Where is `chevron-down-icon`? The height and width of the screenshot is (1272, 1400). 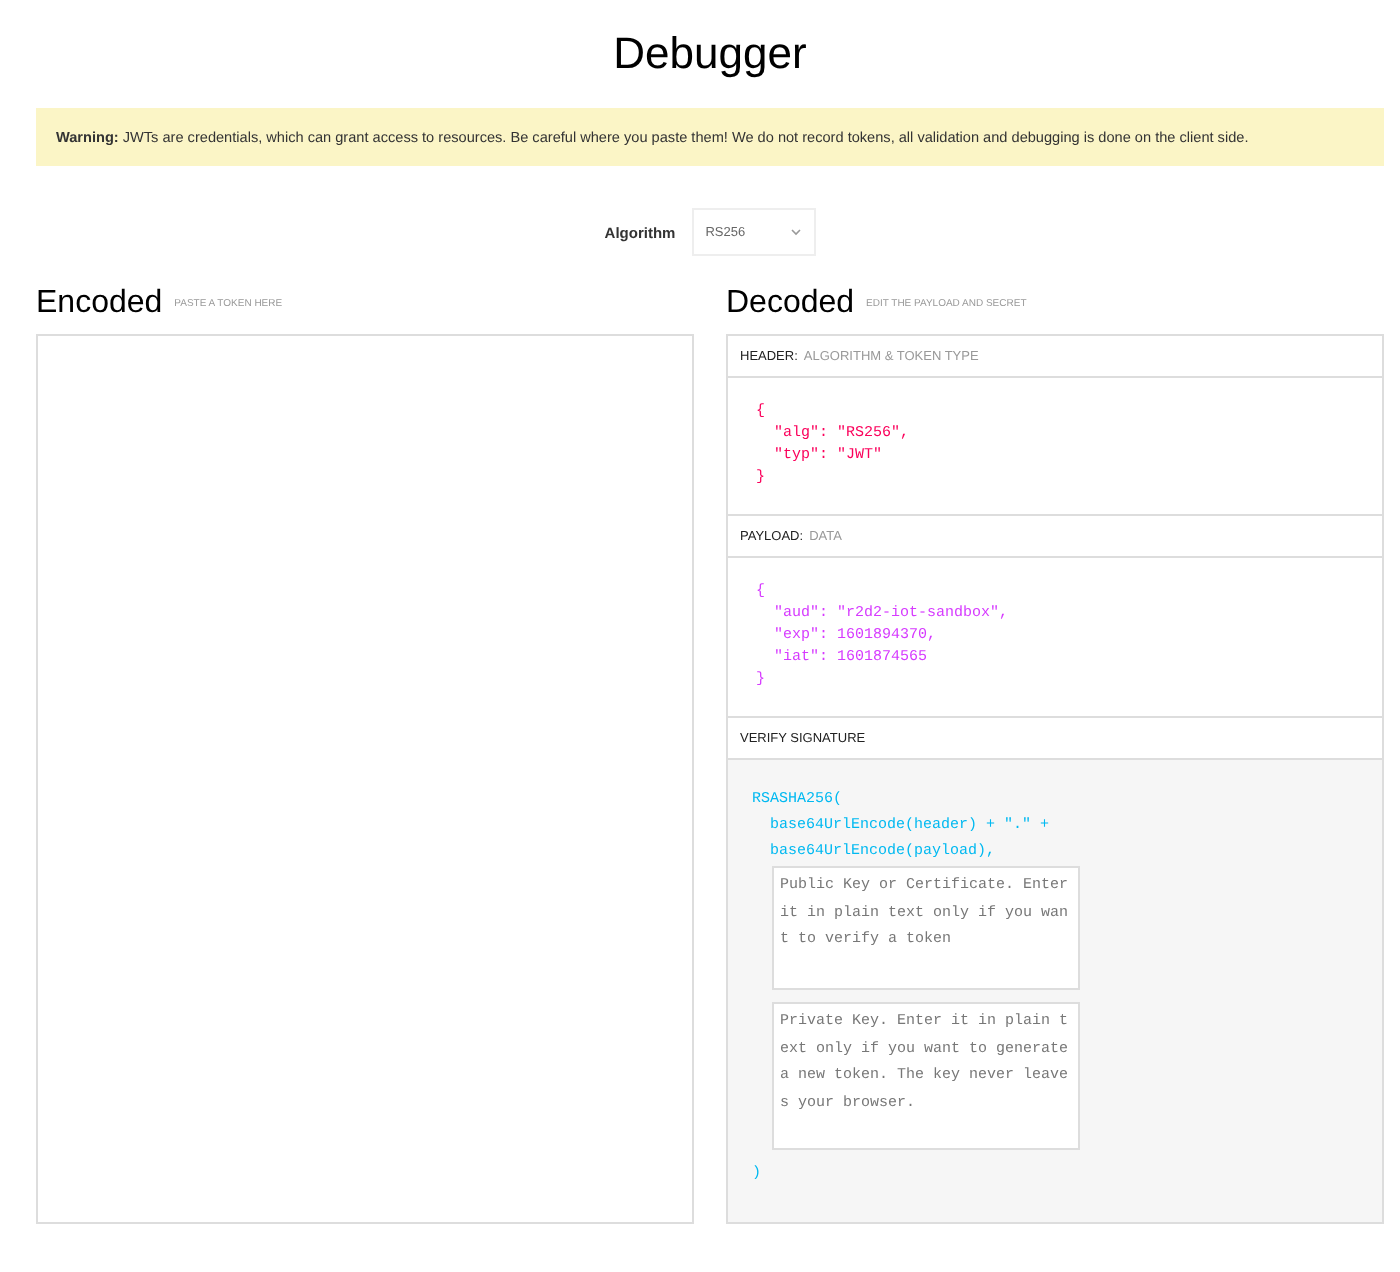 chevron-down-icon is located at coordinates (795, 232).